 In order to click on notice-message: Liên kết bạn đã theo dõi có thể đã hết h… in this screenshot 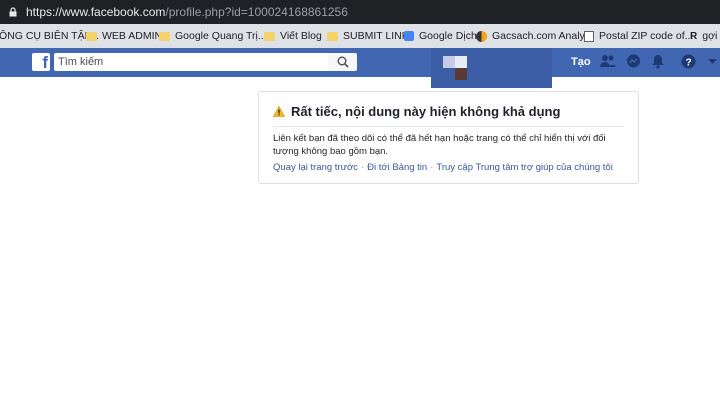, I will do `click(439, 145)`.